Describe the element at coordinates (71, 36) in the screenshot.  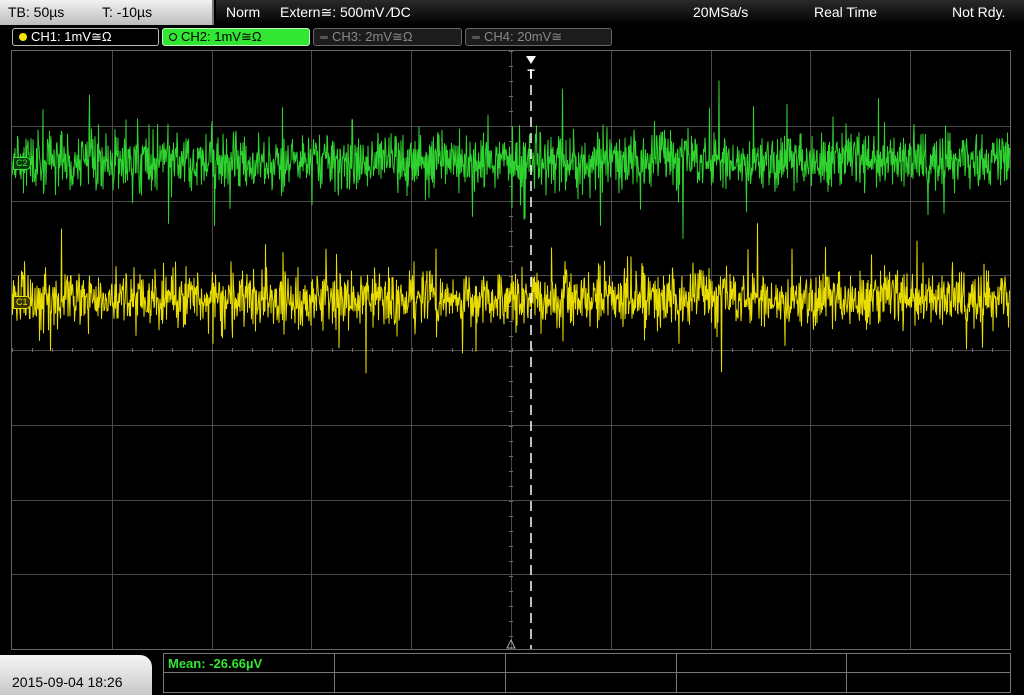
I see `channel-1-label: CH1: 1mV≅Ω` at that location.